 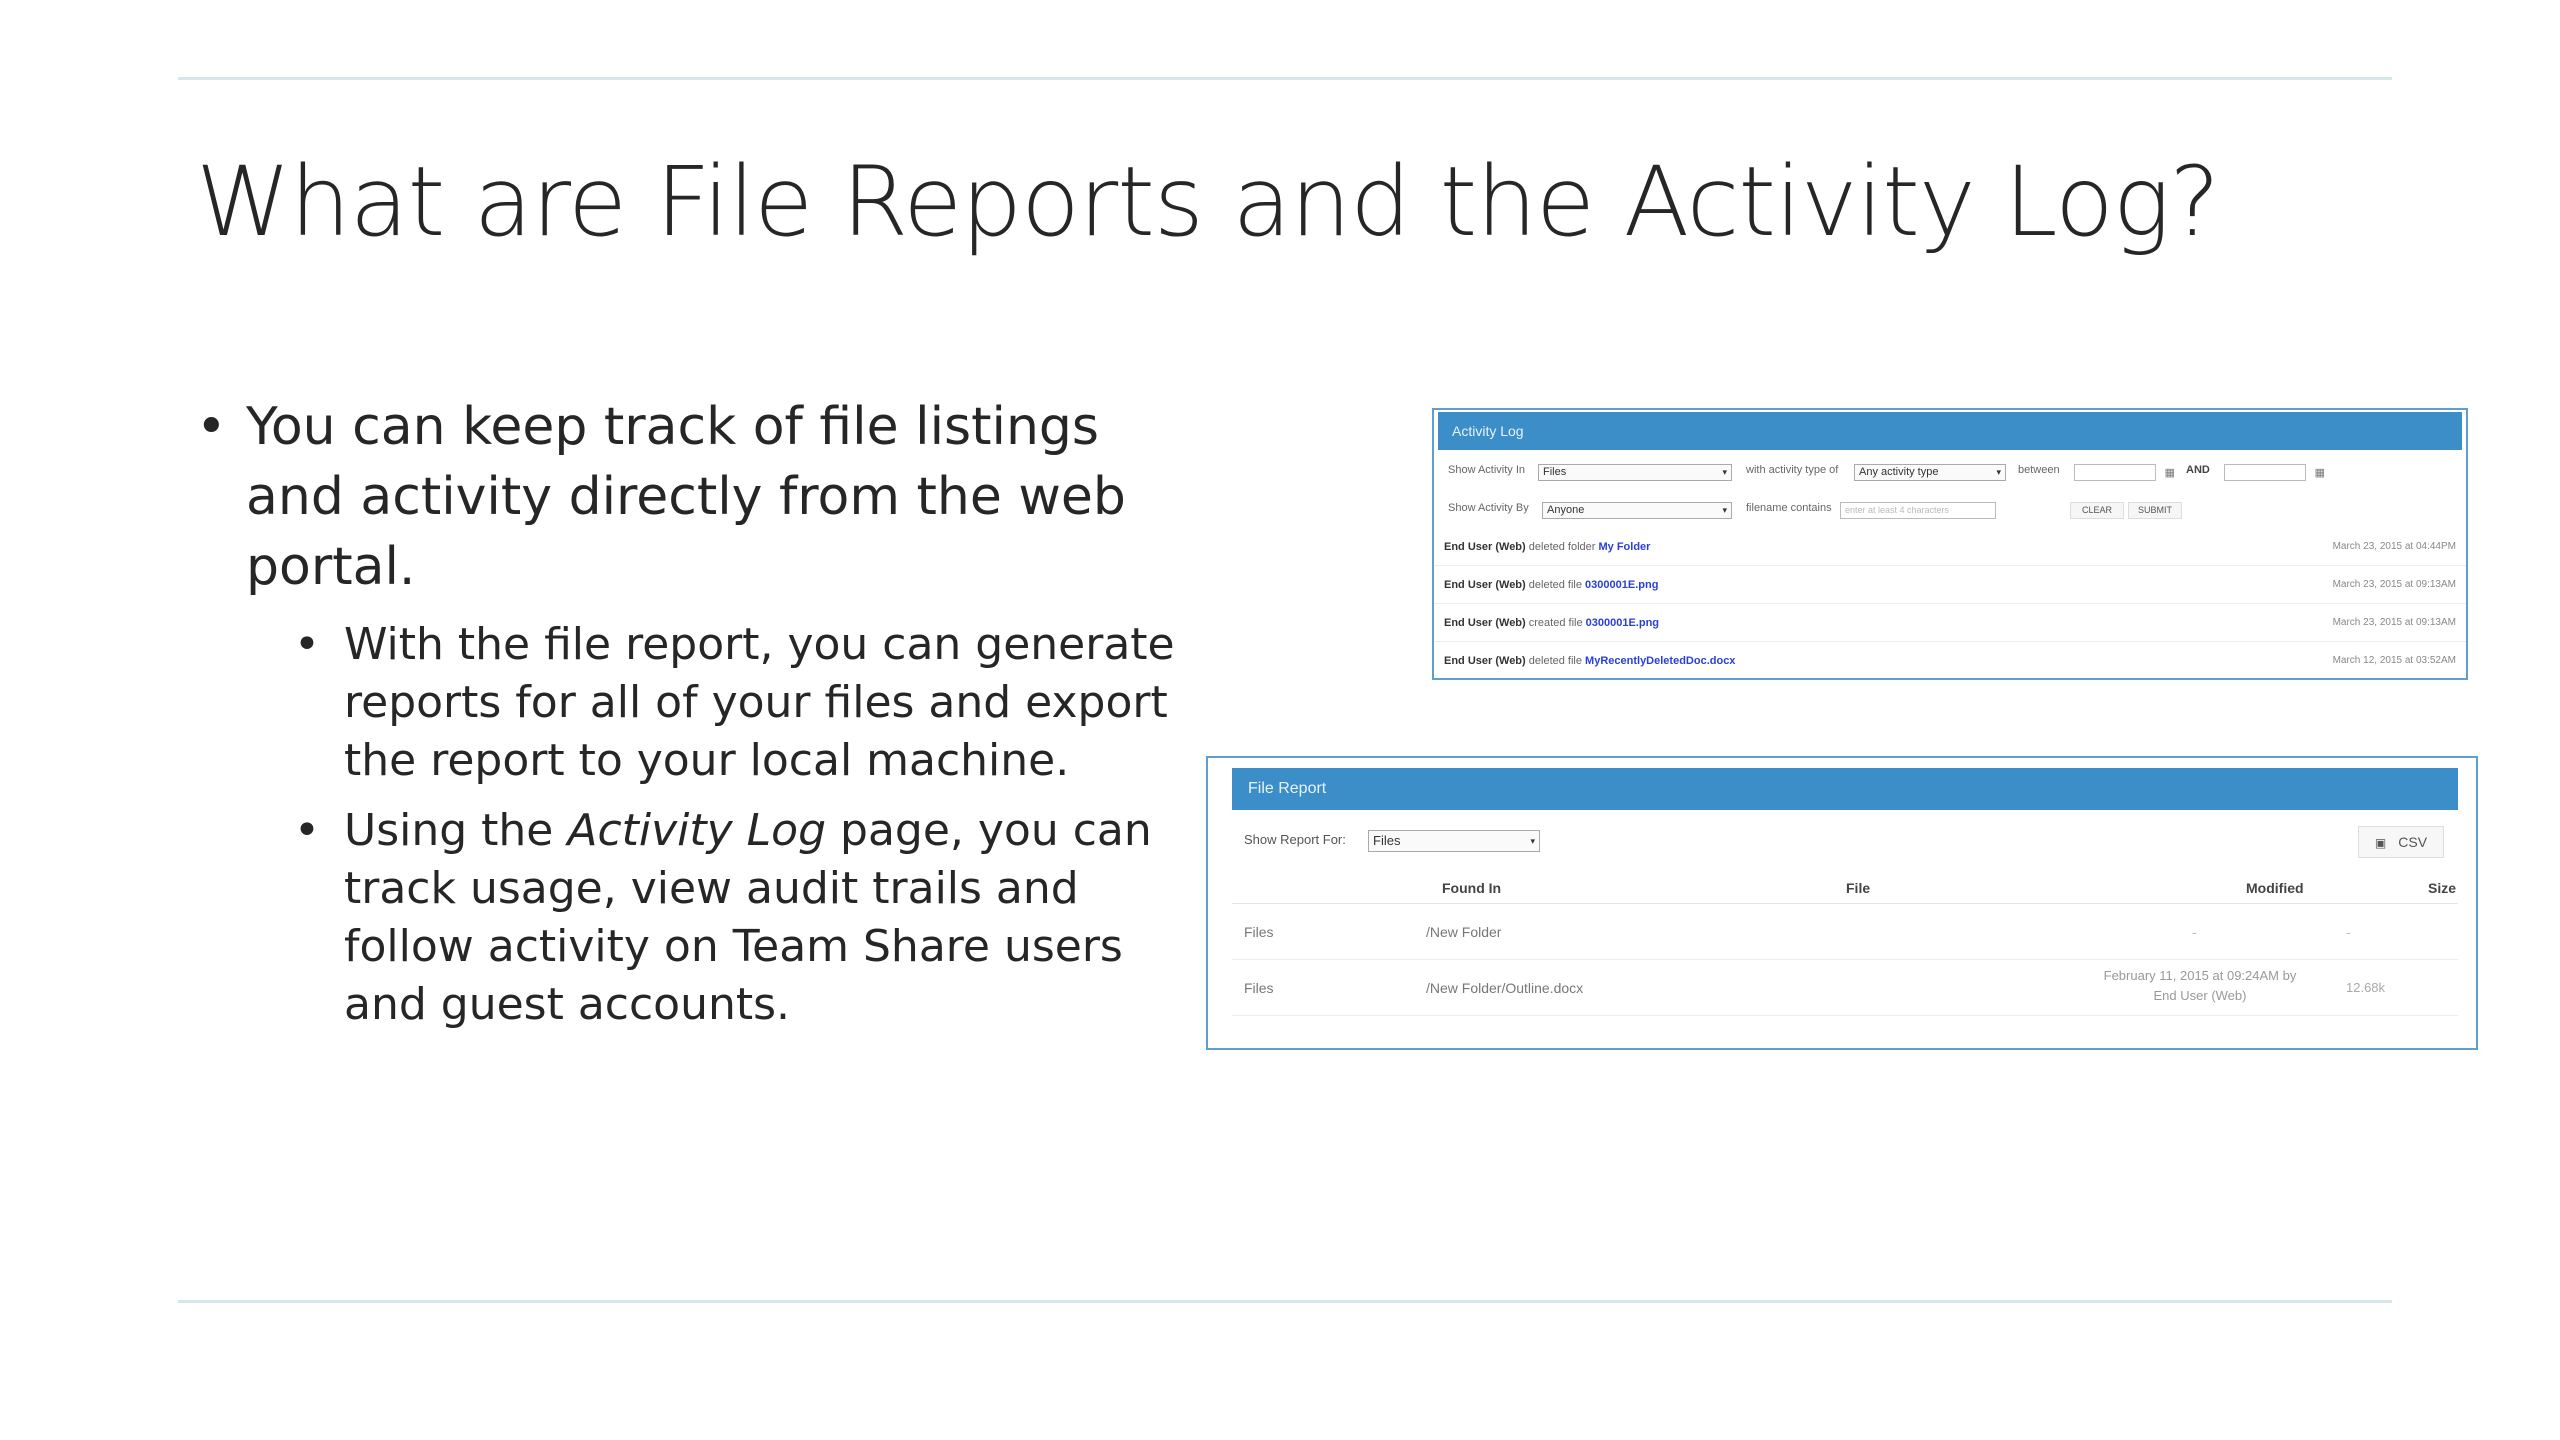 What do you see at coordinates (2413, 842) in the screenshot?
I see `csv-label: CSV` at bounding box center [2413, 842].